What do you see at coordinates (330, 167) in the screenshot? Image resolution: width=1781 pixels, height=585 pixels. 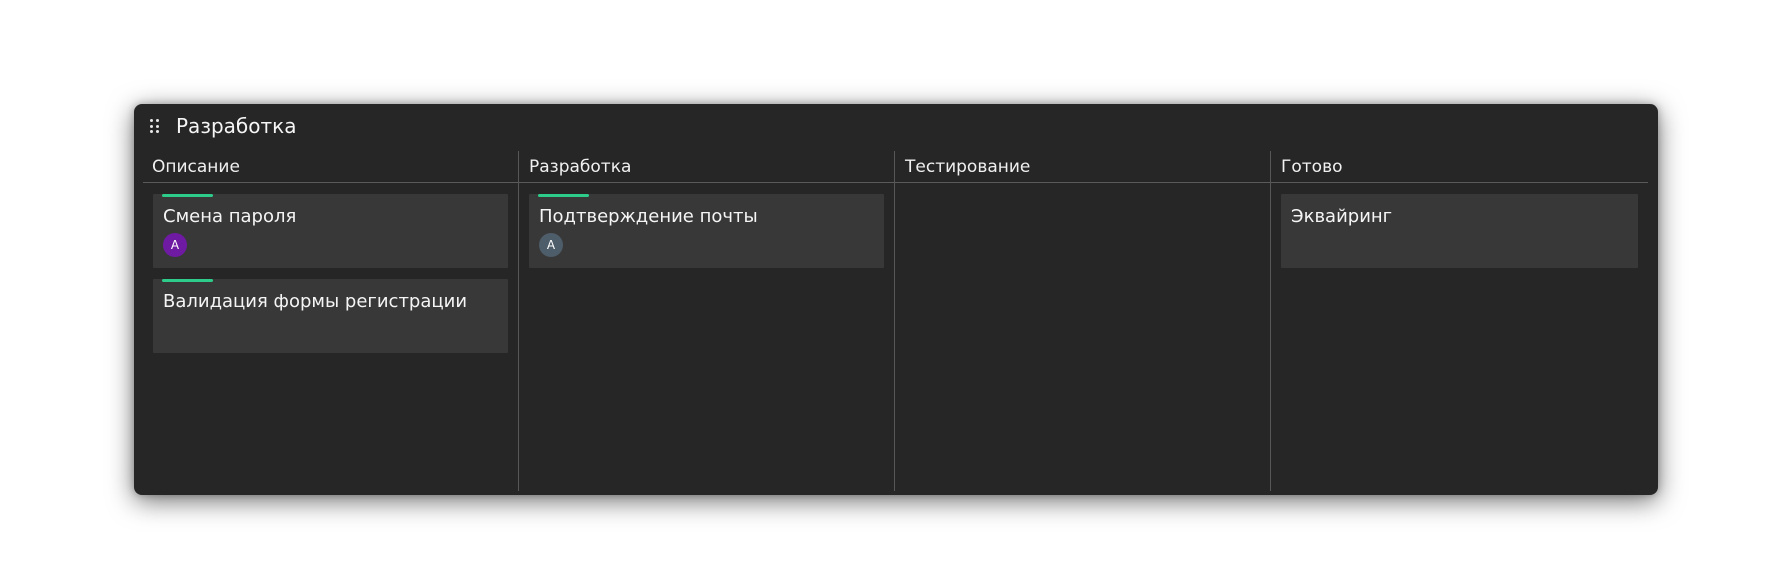 I see `column-header: Описание` at bounding box center [330, 167].